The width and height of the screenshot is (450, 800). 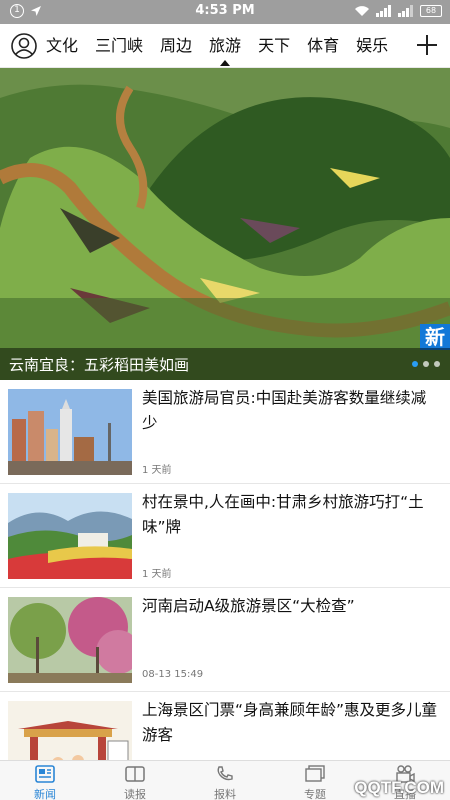 What do you see at coordinates (135, 794) in the screenshot?
I see `nav-label: 读报` at bounding box center [135, 794].